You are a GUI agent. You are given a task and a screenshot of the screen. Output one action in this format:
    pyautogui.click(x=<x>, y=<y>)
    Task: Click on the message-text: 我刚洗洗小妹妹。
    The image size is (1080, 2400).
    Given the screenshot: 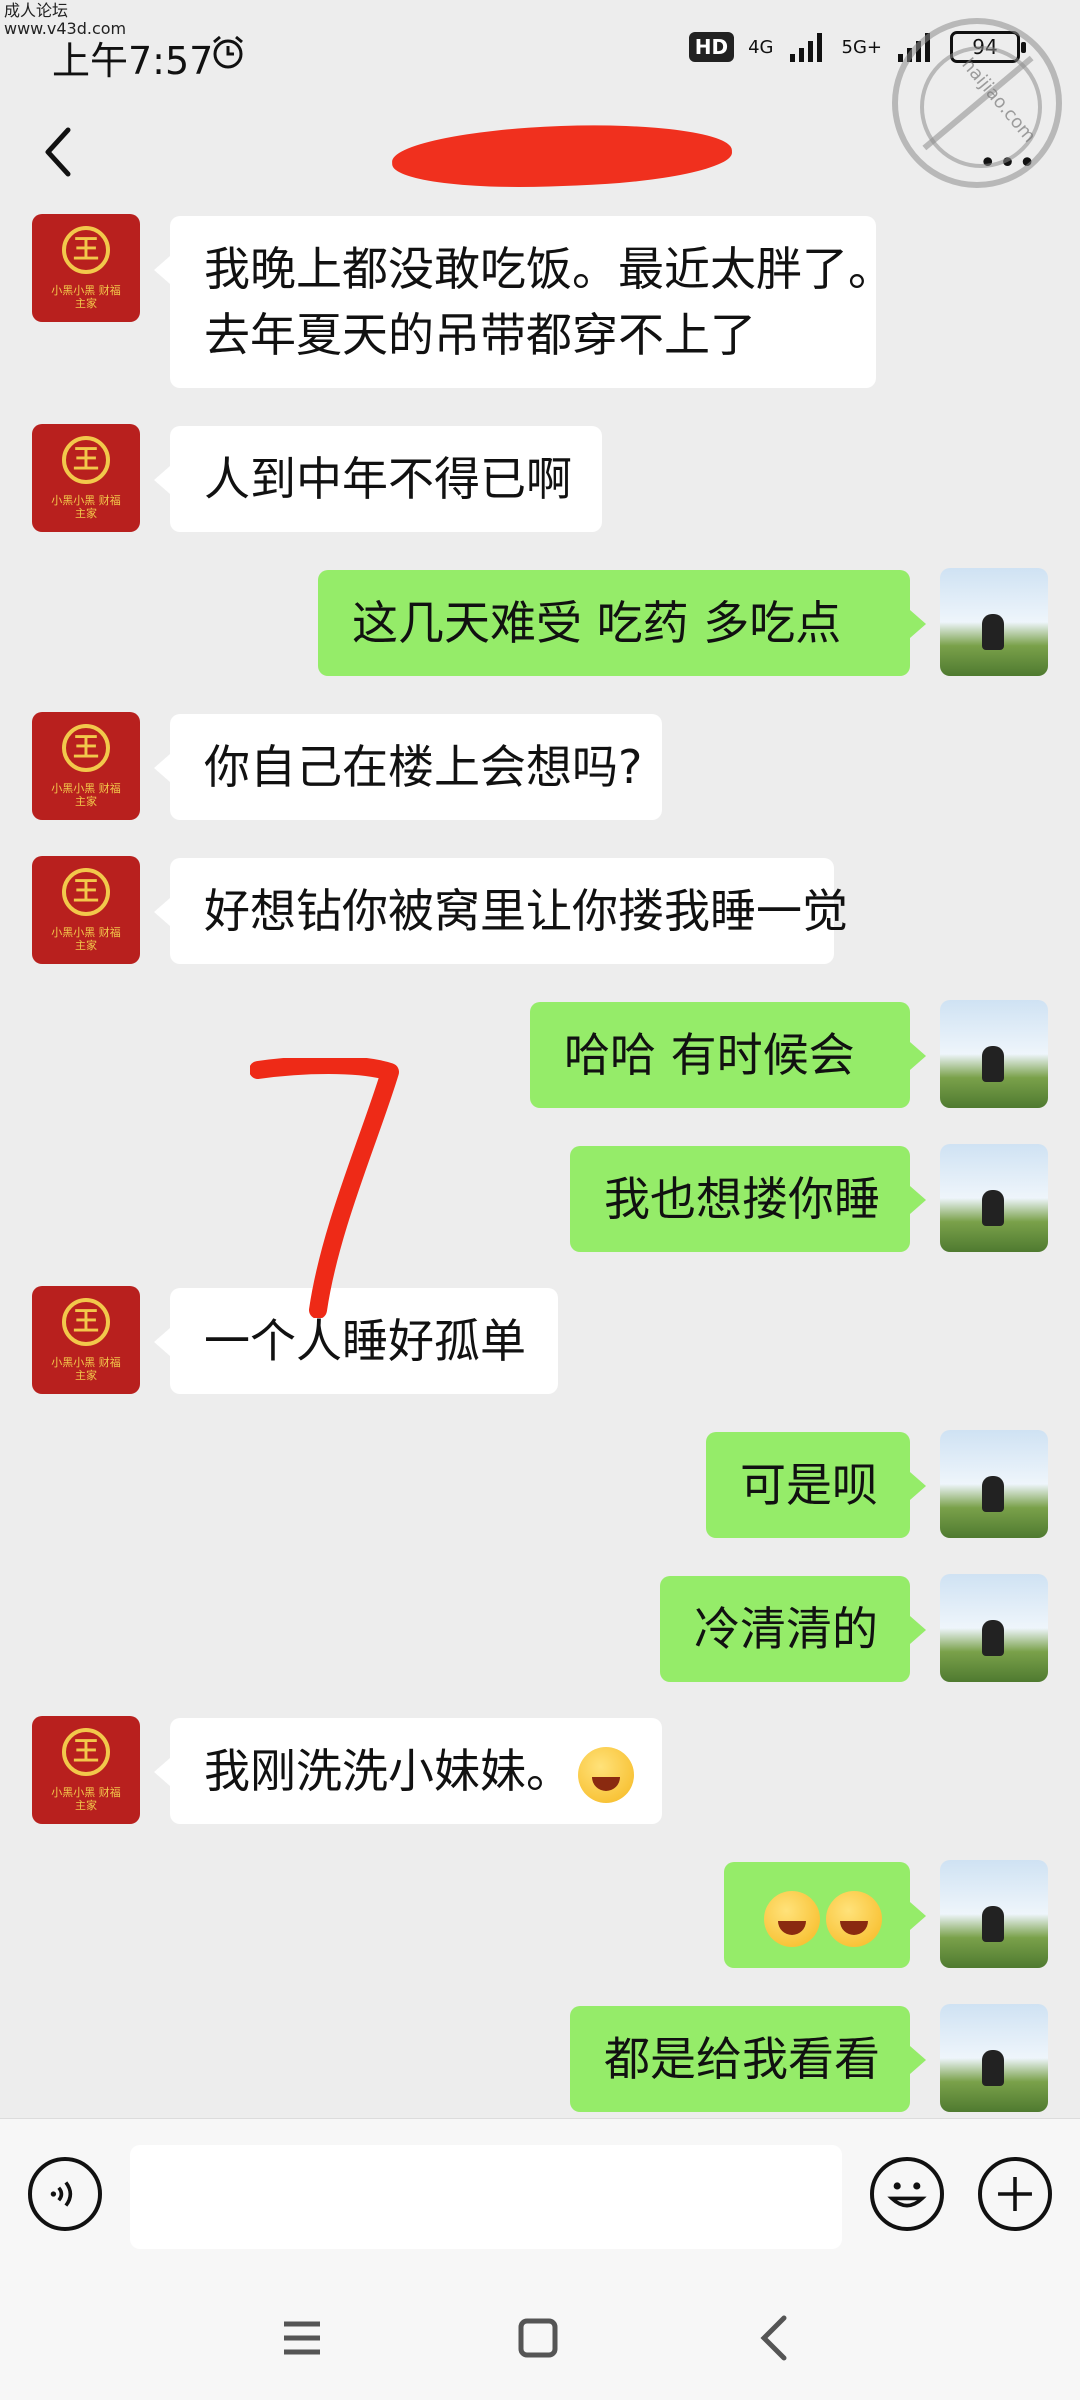 What is the action you would take?
    pyautogui.click(x=388, y=1771)
    